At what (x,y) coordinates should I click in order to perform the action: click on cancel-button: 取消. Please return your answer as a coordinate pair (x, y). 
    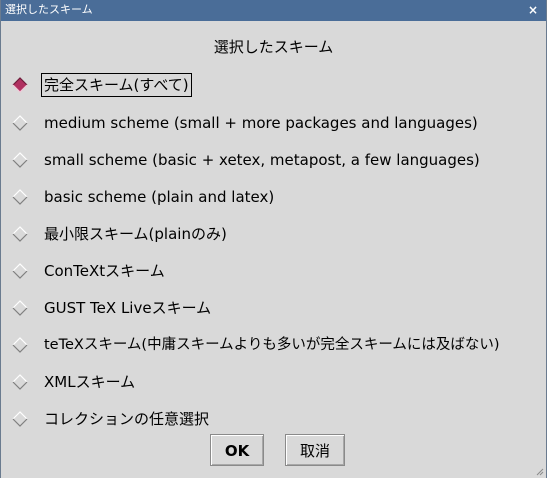
    Looking at the image, I should click on (315, 450).